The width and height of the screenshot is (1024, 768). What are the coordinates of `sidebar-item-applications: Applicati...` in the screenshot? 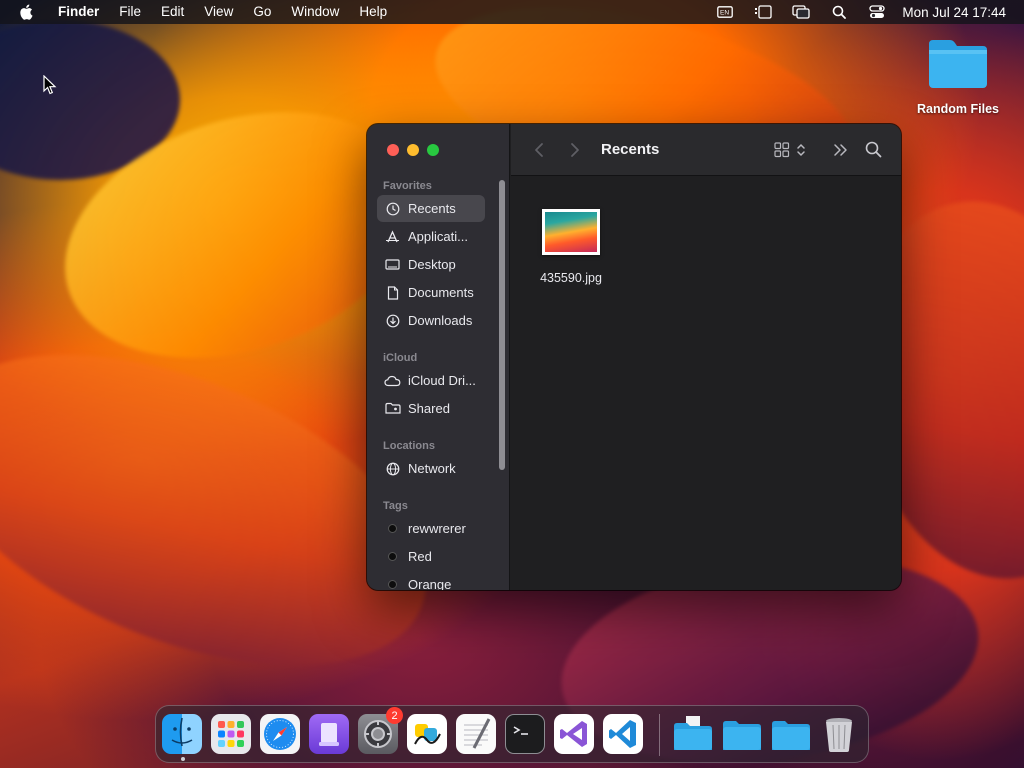 It's located at (431, 236).